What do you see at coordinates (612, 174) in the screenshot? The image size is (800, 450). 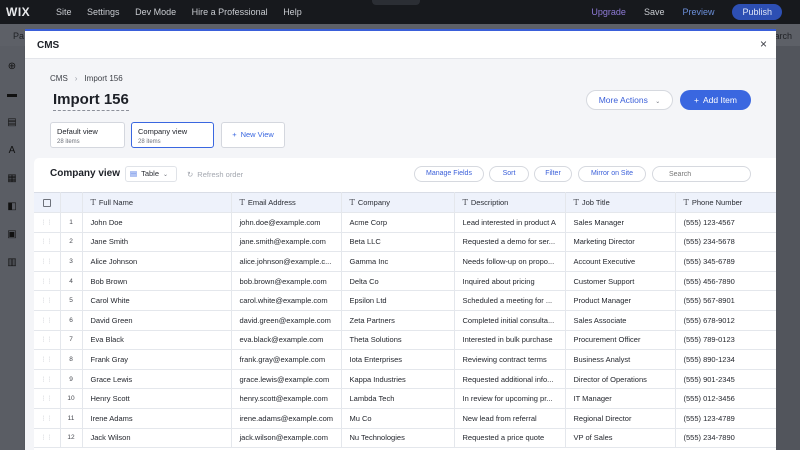 I see `mirror-on-site-button: Mirror on Site` at bounding box center [612, 174].